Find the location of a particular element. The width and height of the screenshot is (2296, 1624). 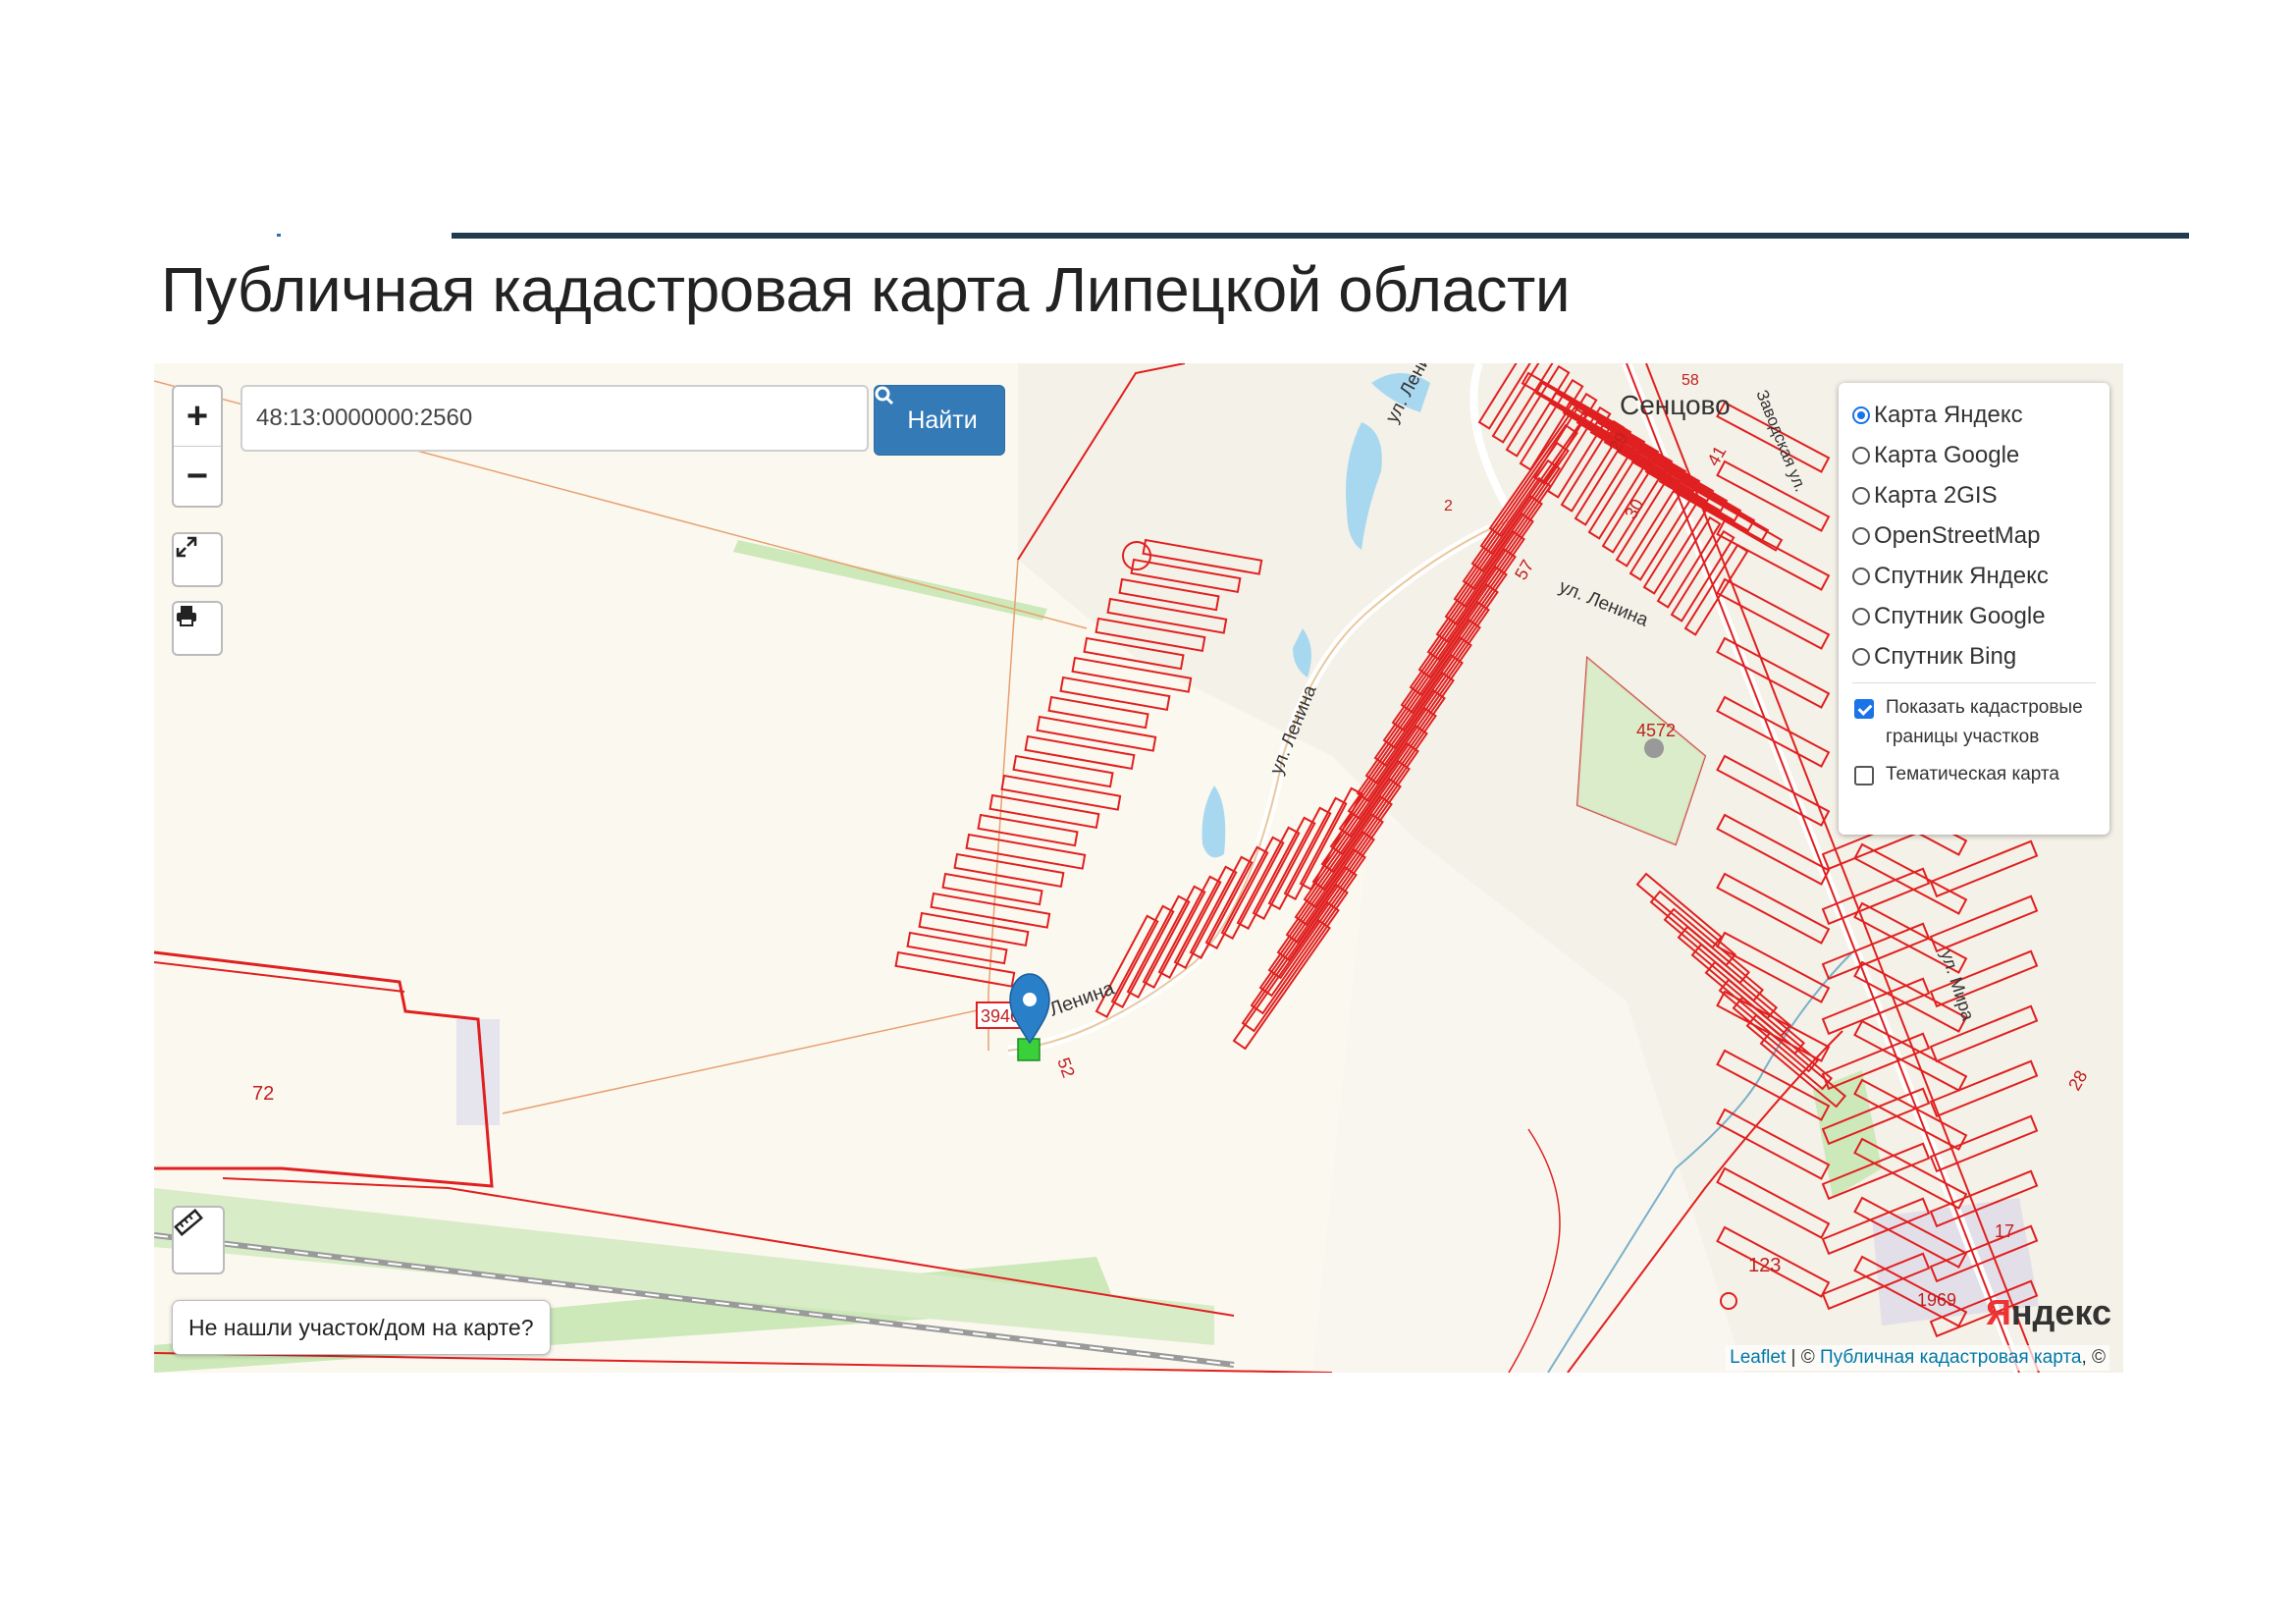

find-button: Найти is located at coordinates (939, 420).